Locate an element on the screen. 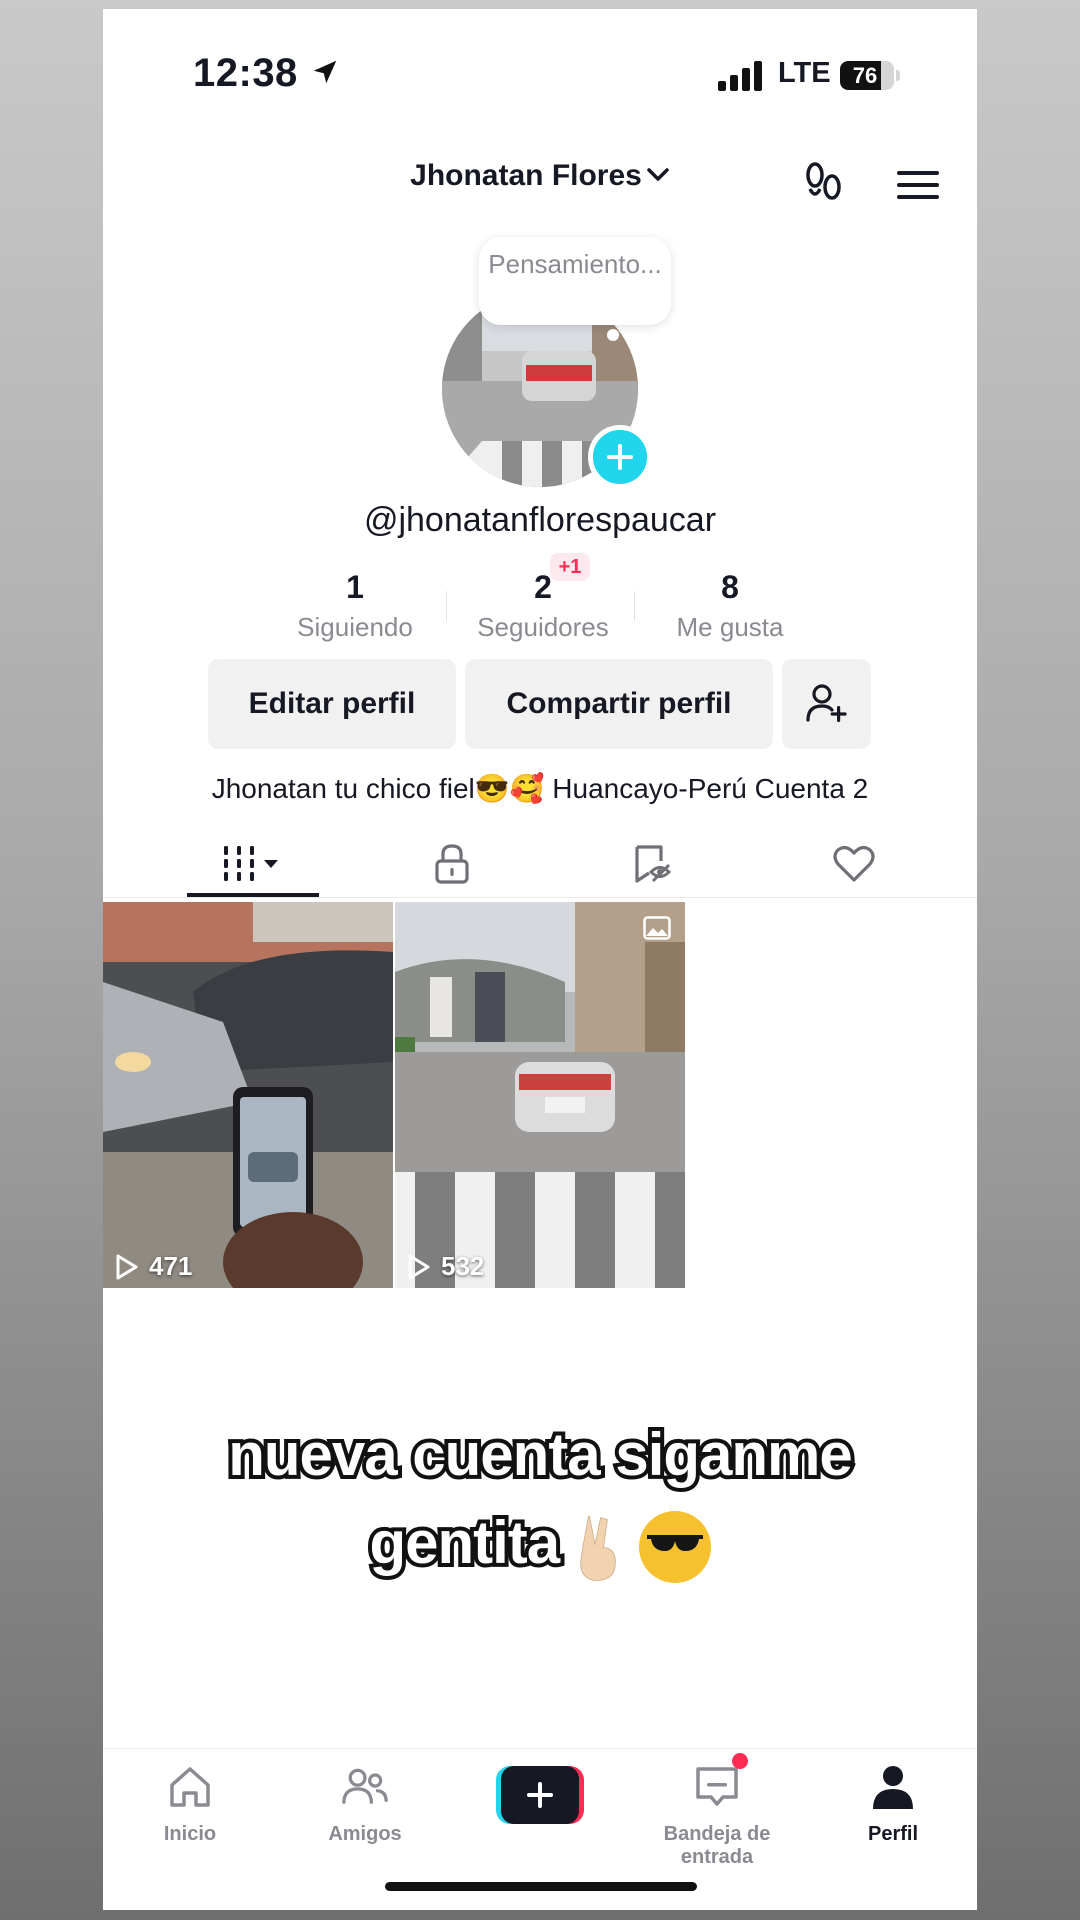  following-count: 1 is located at coordinates (355, 587).